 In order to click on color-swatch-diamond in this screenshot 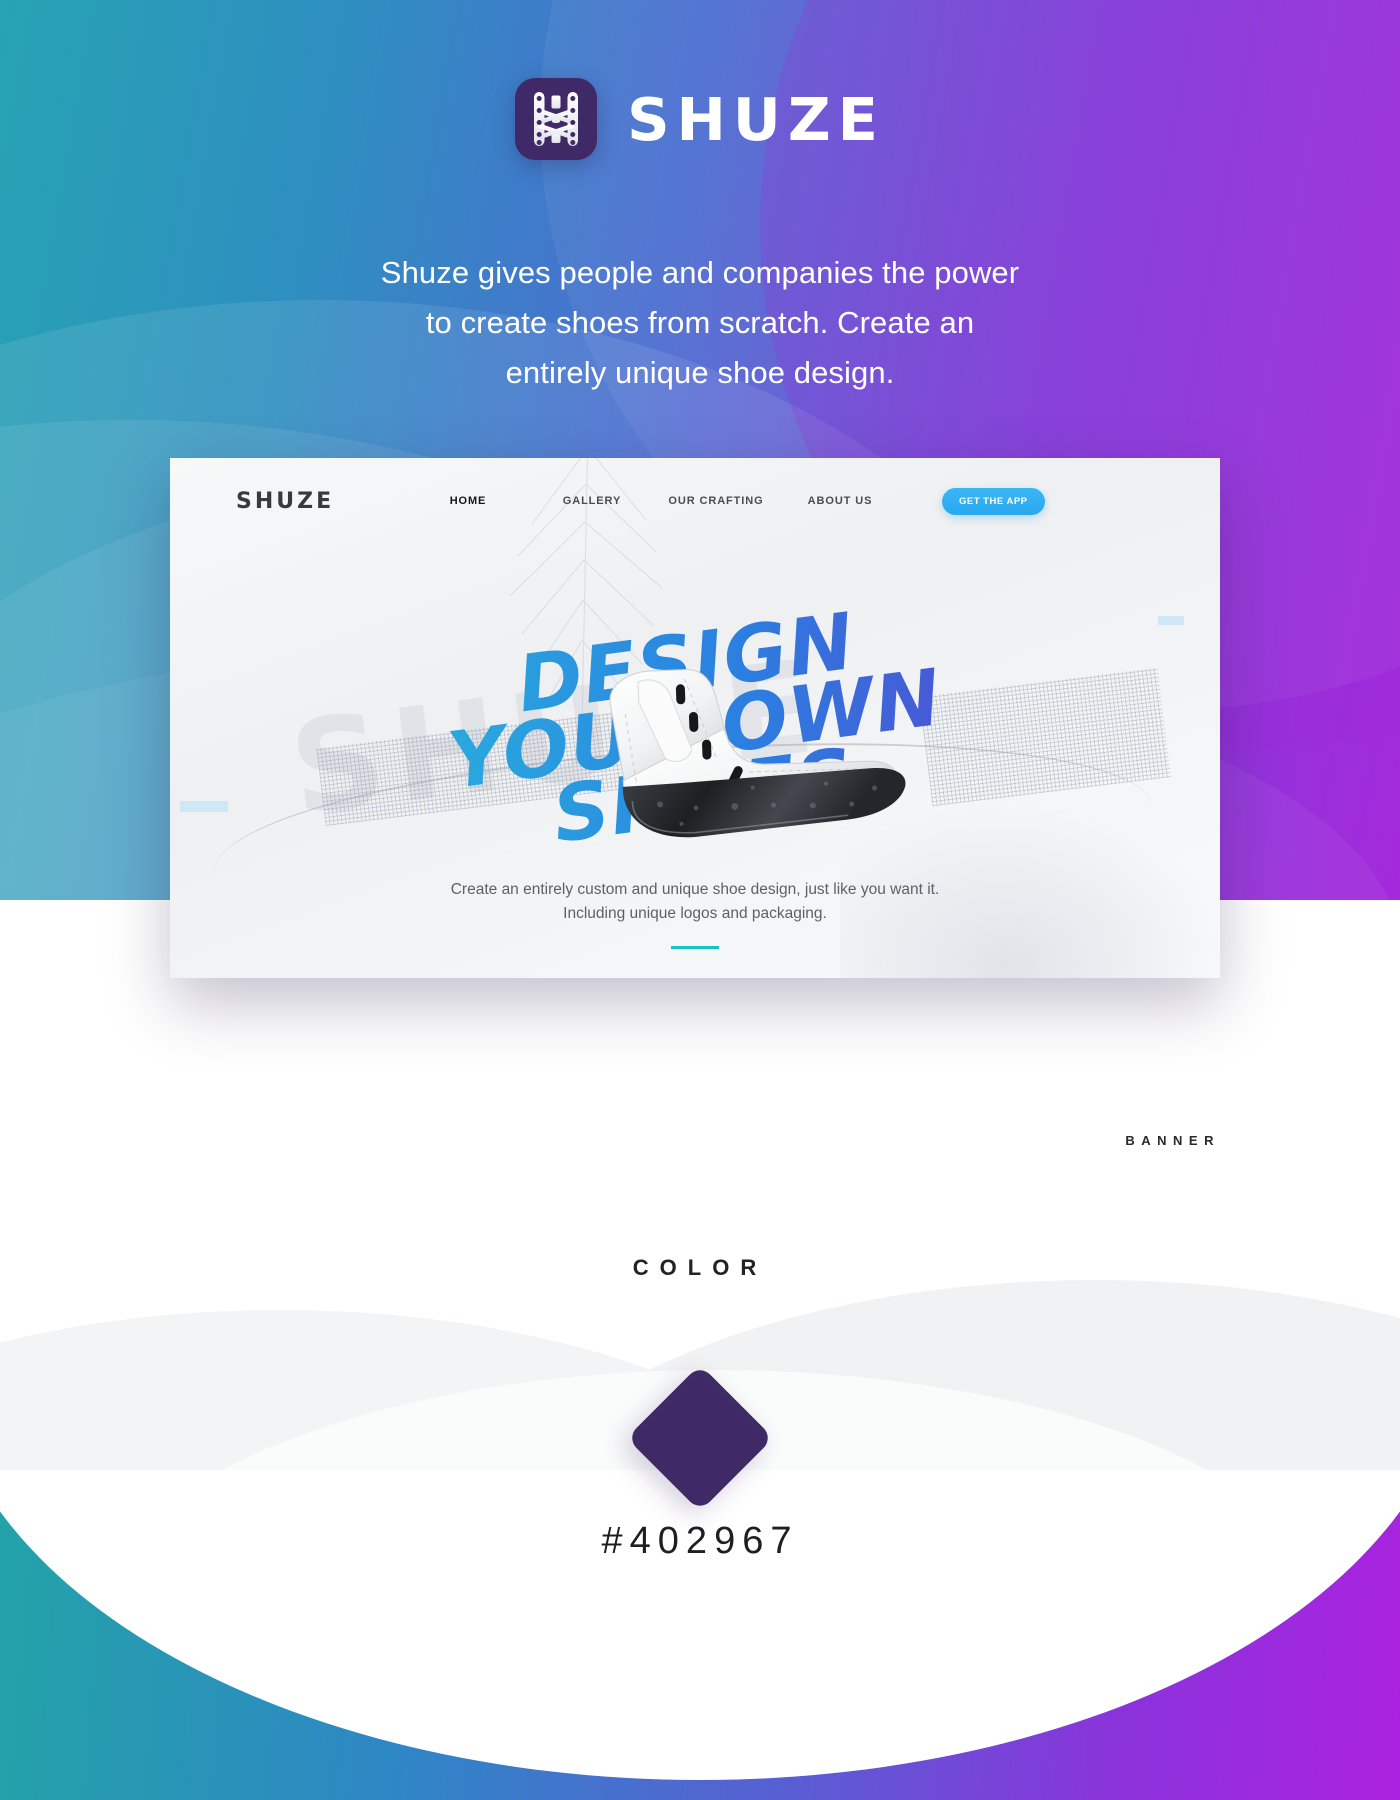, I will do `click(700, 1438)`.